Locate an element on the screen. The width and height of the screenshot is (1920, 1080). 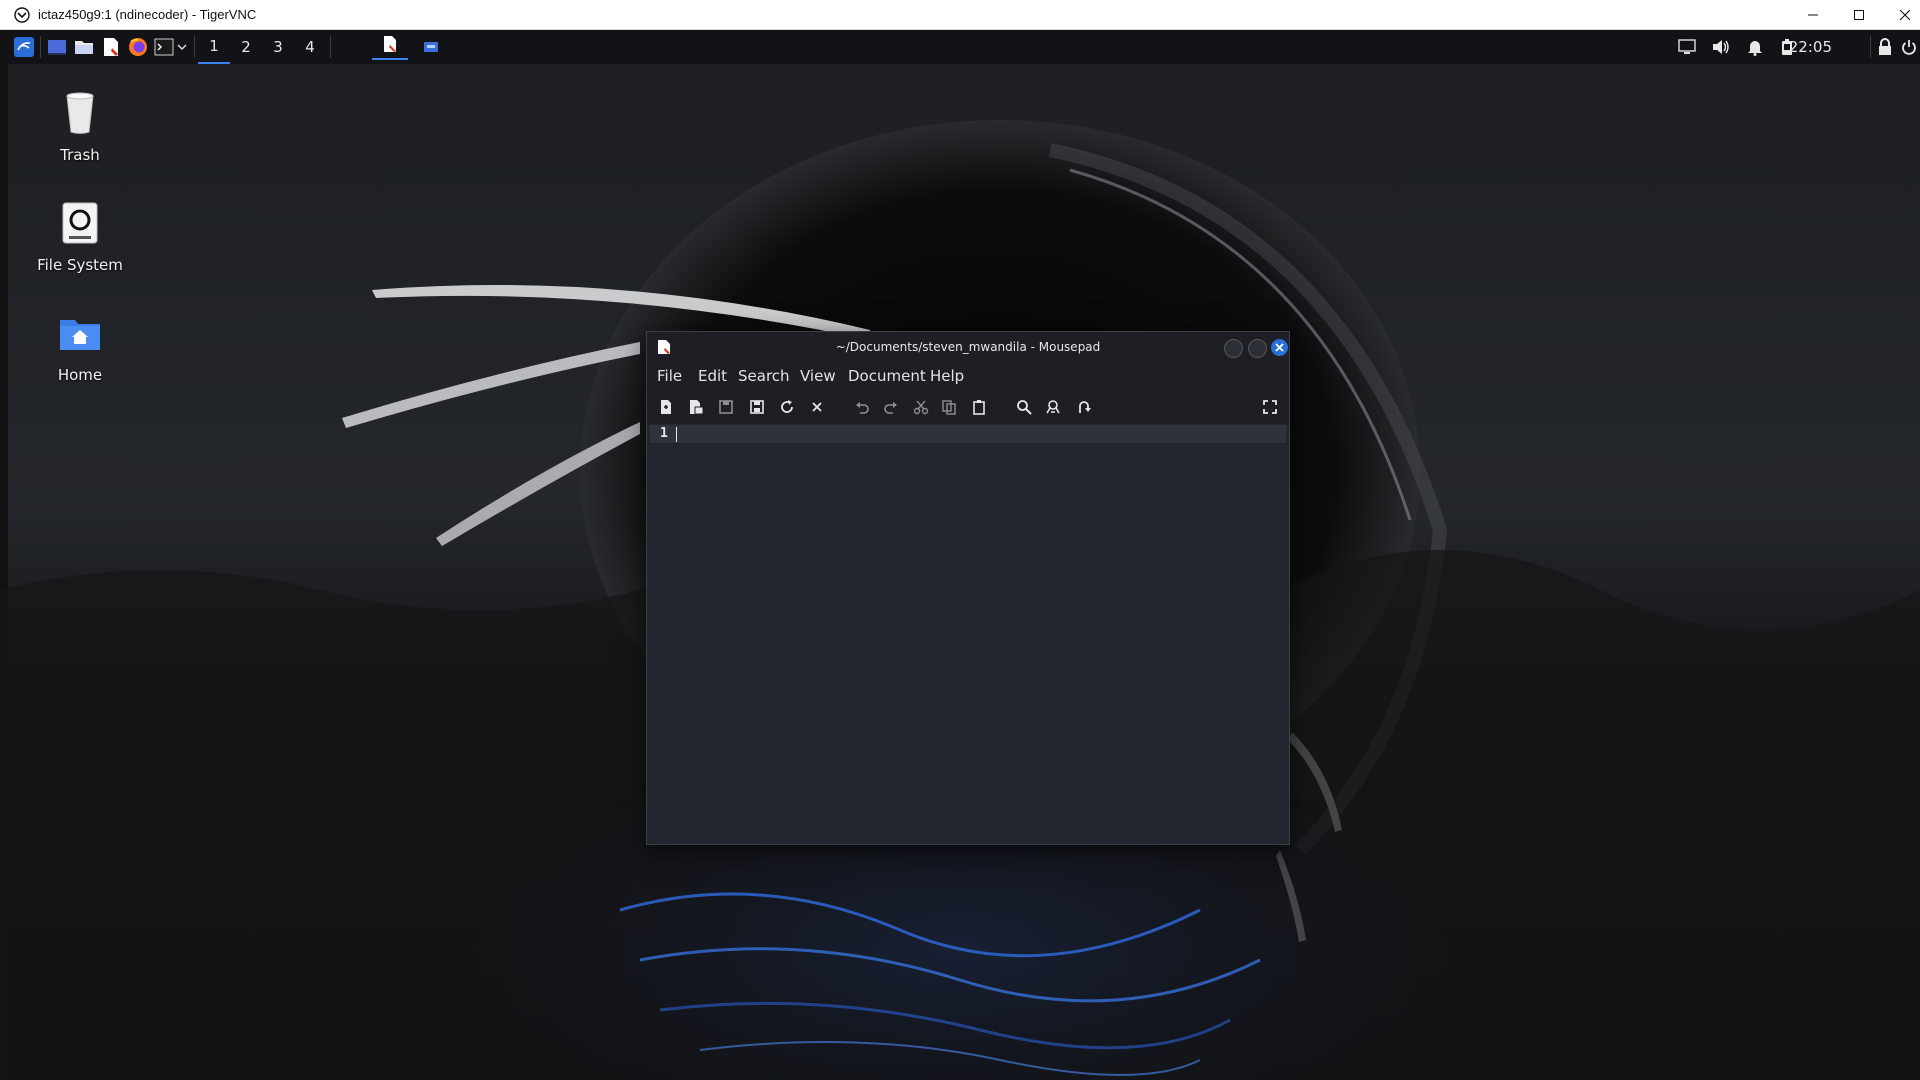
text-editor-icon is located at coordinates (111, 47).